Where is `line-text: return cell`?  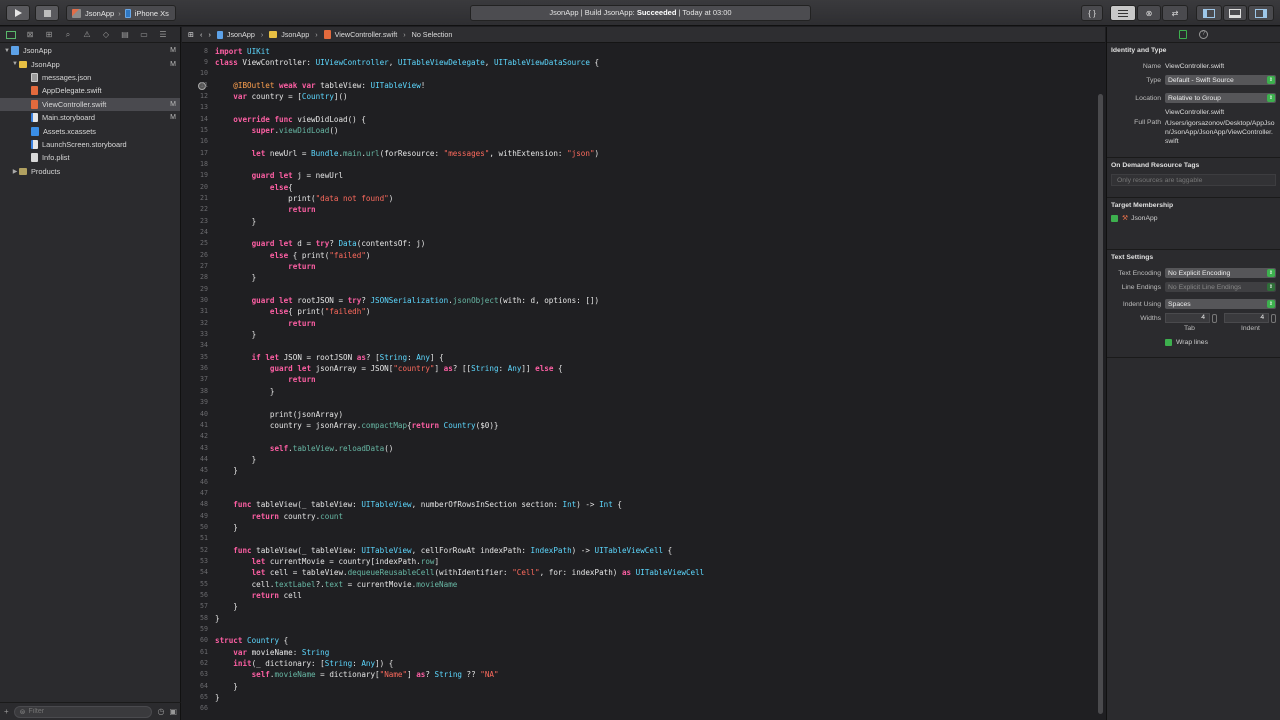
line-text: return cell is located at coordinates (255, 595).